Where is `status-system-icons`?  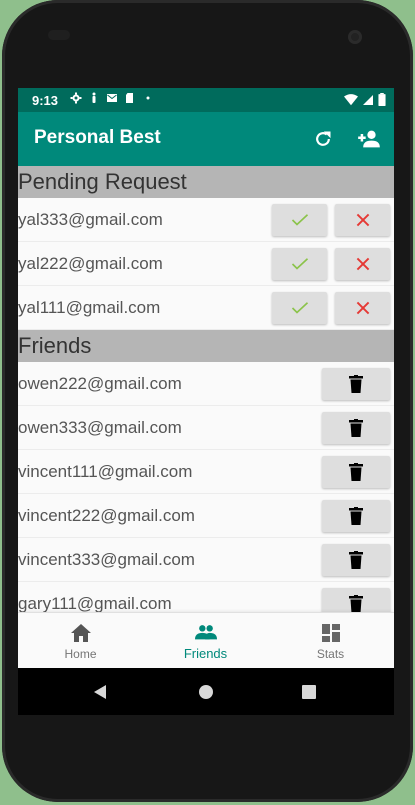 status-system-icons is located at coordinates (365, 99).